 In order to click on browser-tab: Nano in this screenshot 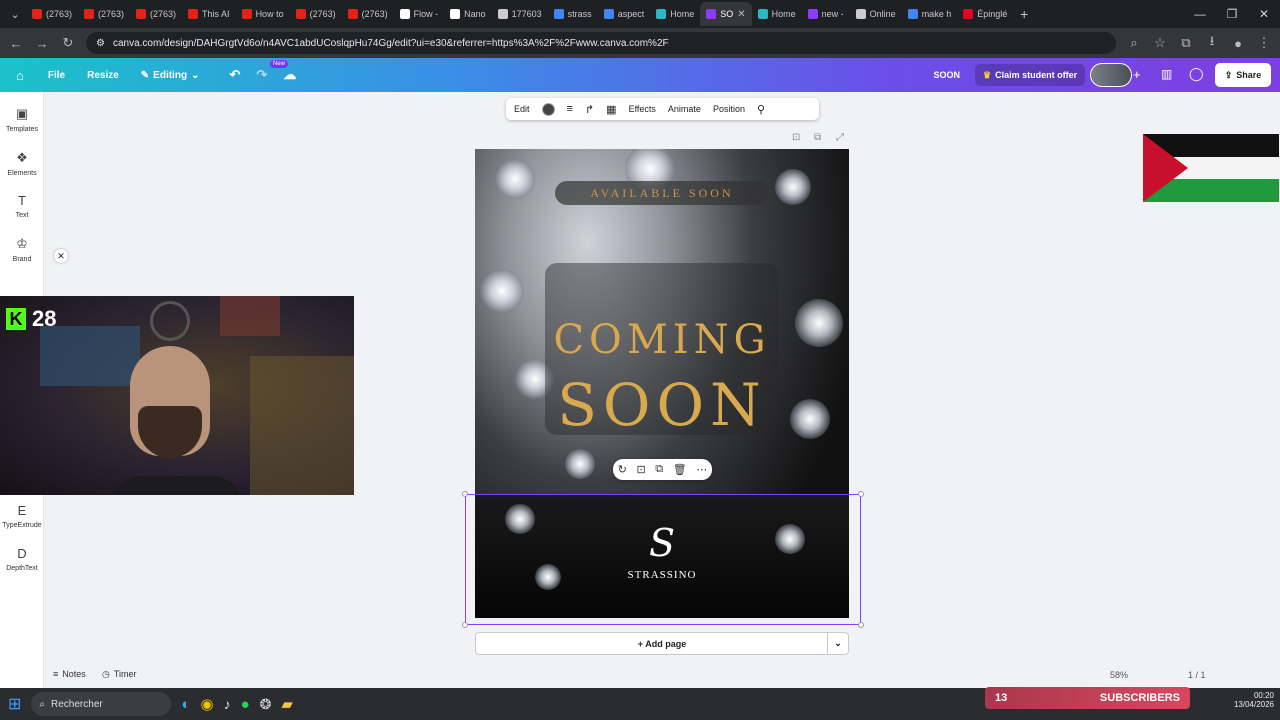, I will do `click(468, 14)`.